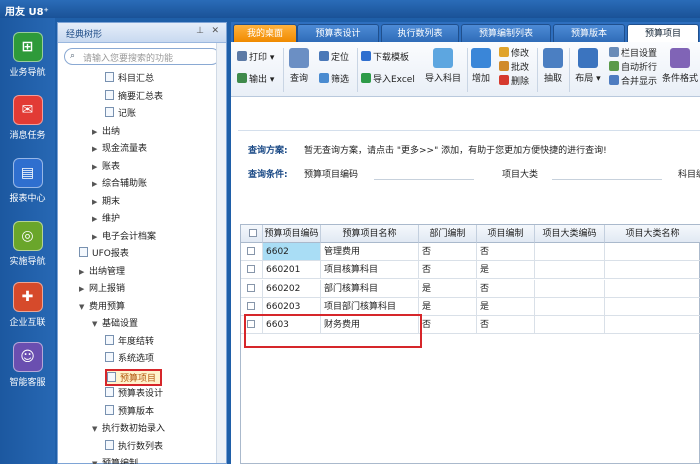  I want to click on project-category-input, so click(607, 179).